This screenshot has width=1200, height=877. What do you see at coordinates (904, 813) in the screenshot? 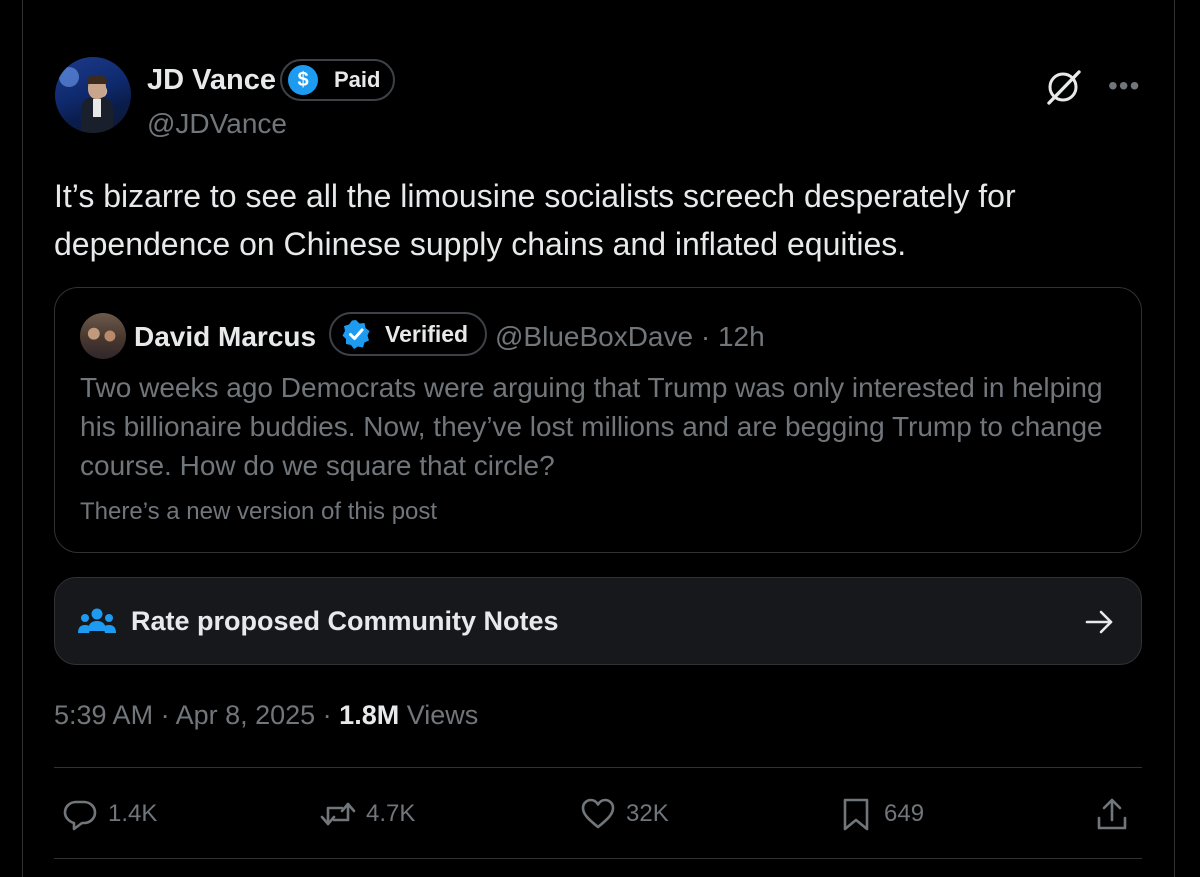
I see `bookmark-count: 649` at bounding box center [904, 813].